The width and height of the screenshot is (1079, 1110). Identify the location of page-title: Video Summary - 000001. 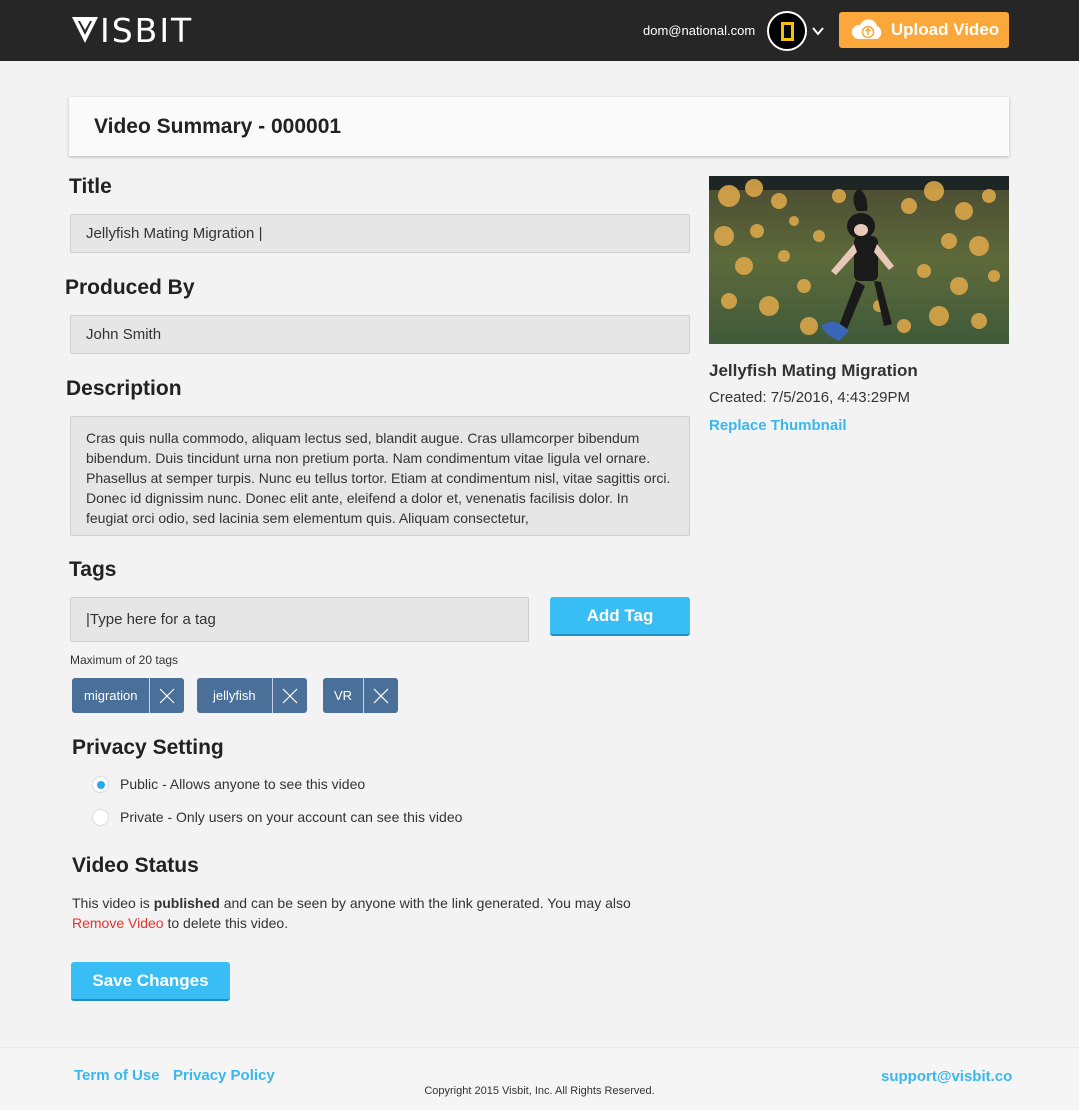
(218, 126).